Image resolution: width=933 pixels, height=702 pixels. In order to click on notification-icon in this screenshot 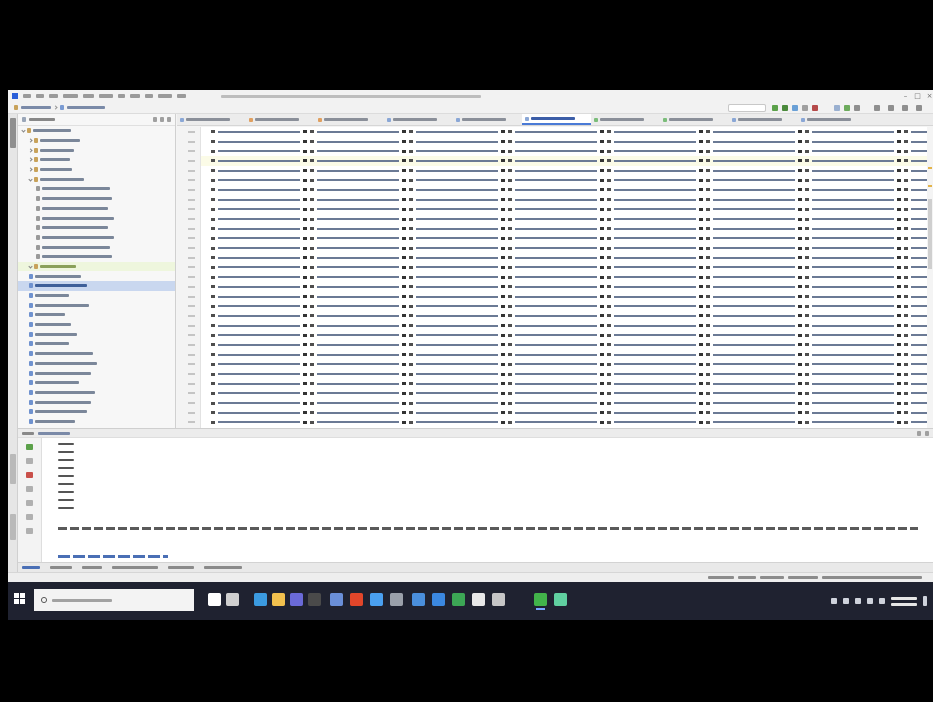, I will do `click(925, 601)`.